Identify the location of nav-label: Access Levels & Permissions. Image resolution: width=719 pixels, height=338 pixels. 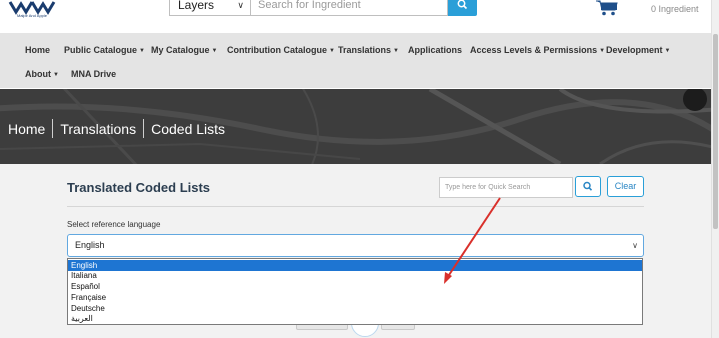
(534, 50).